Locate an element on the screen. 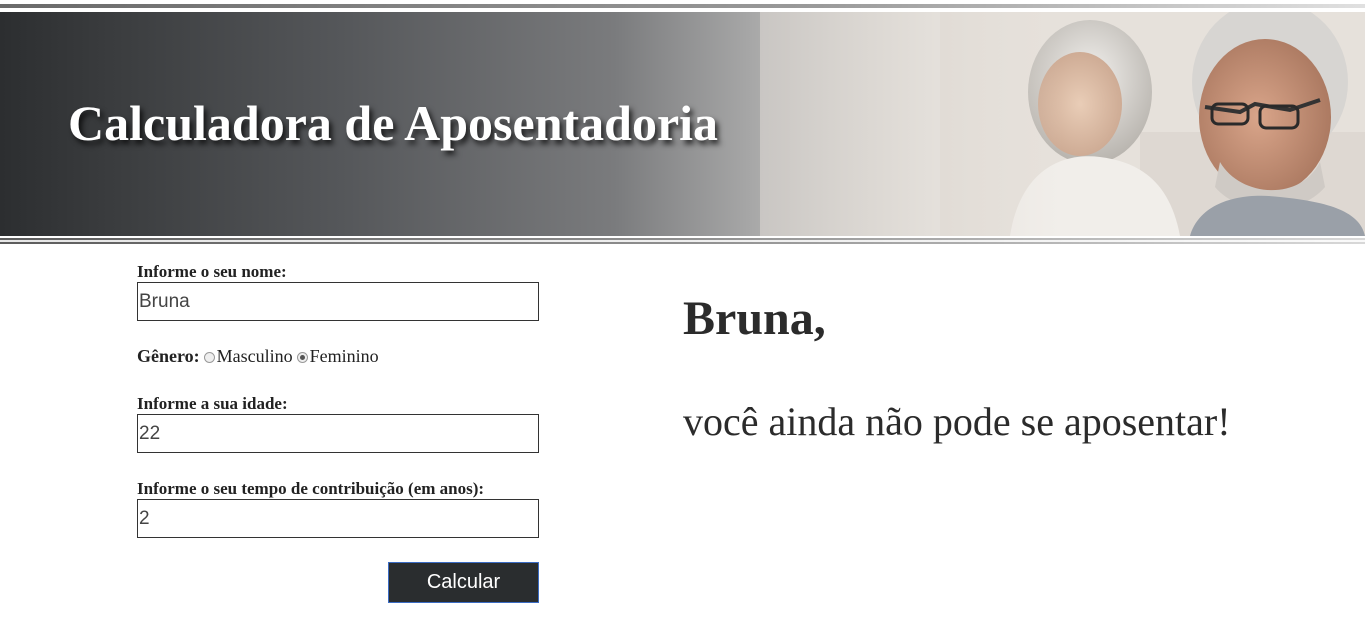  page-title: Calculadora de Aposentadoria is located at coordinates (393, 123).